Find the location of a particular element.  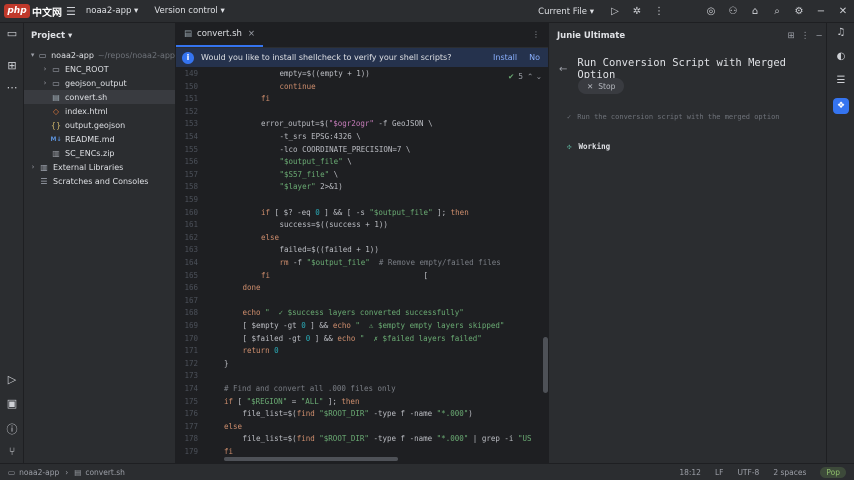

close-window-icon: ✕ is located at coordinates (843, 11).